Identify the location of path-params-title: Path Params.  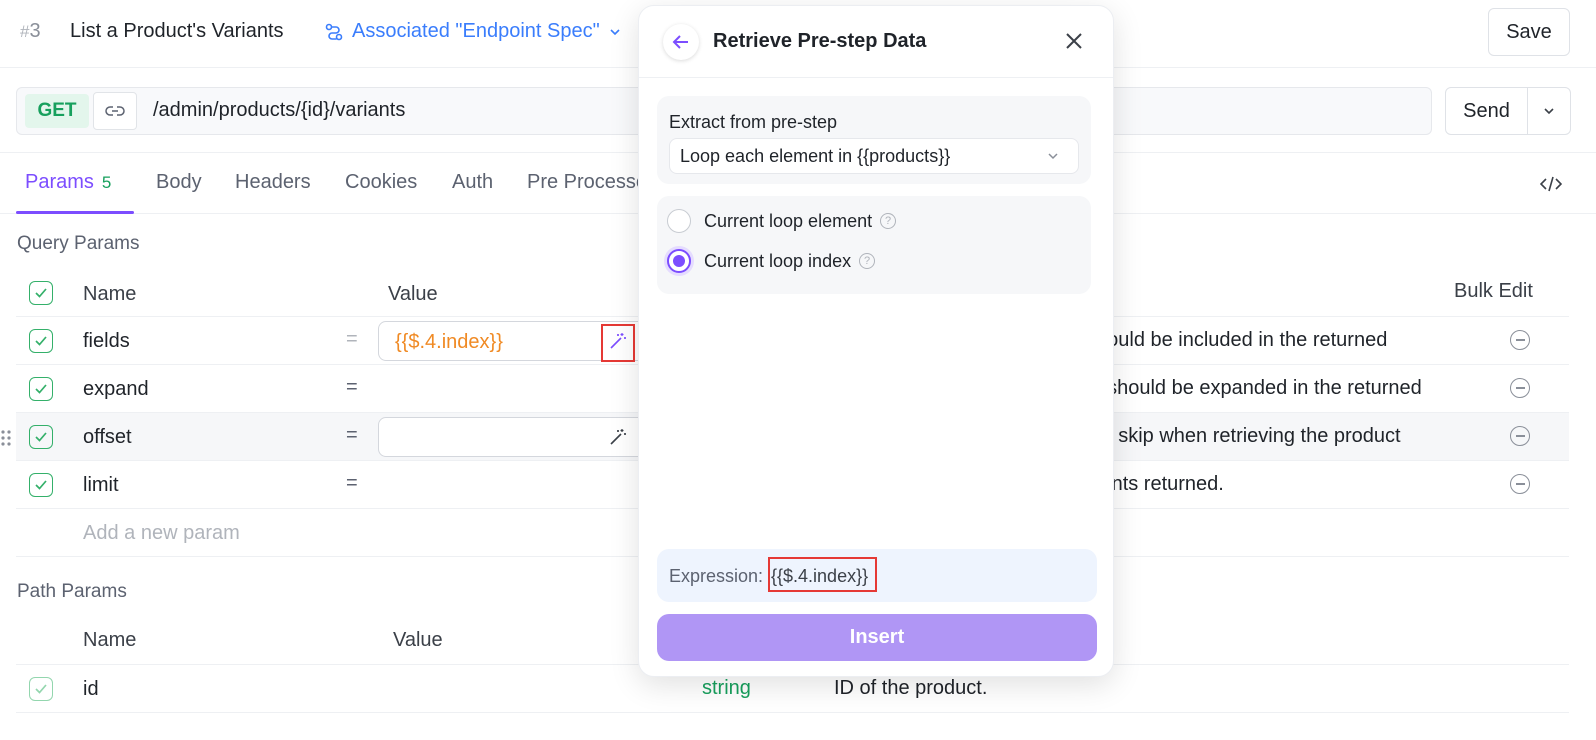
(72, 591).